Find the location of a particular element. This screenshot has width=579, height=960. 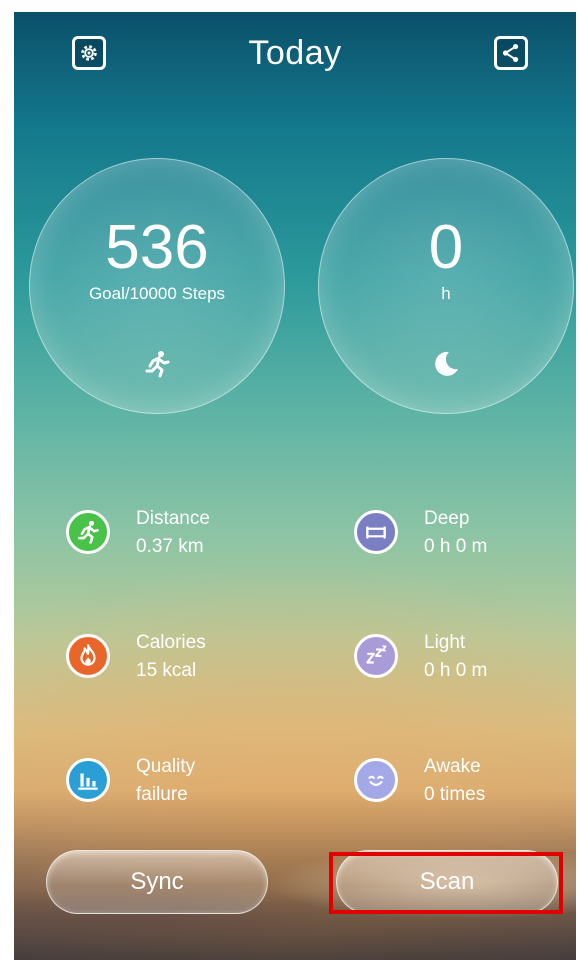

distance-stat: Distance 0.37 km is located at coordinates (181, 538).